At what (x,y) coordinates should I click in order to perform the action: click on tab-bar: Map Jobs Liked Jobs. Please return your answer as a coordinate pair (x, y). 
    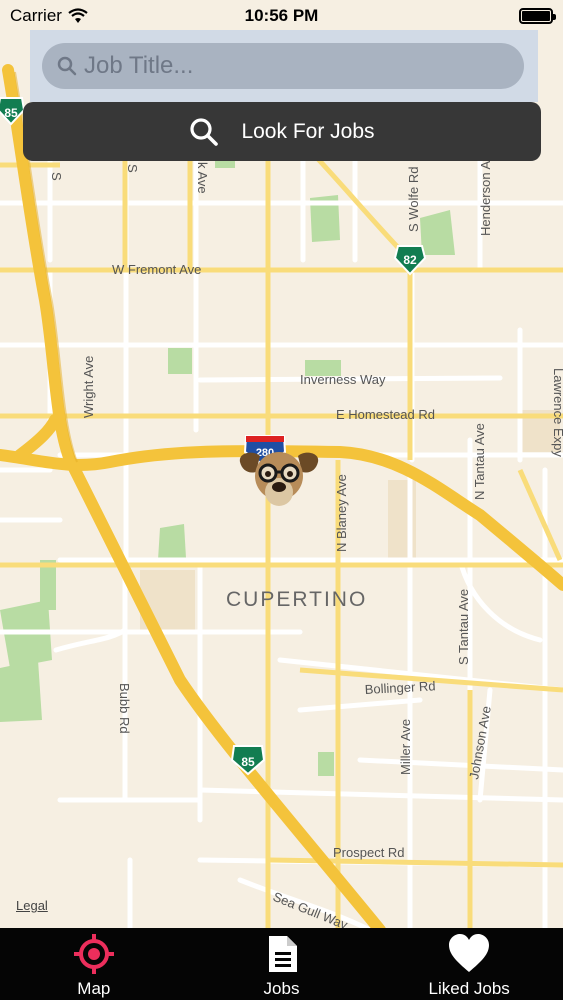
    Looking at the image, I should click on (281, 964).